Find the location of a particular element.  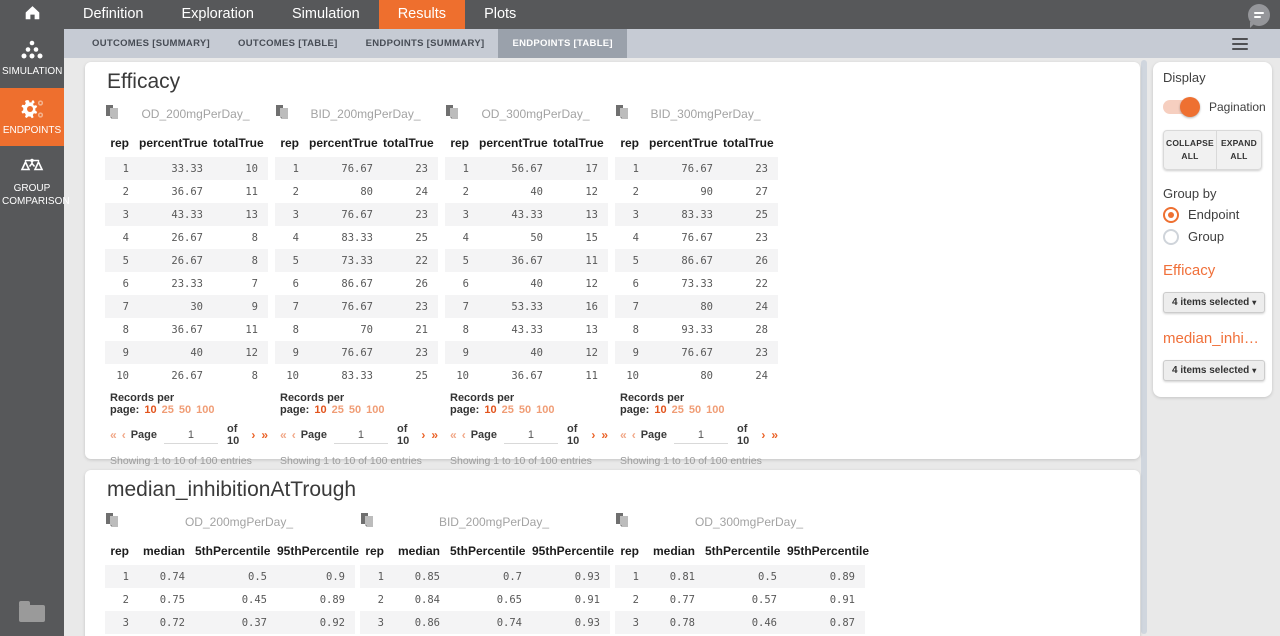

collapse-all-button: COLLAPSE ALL is located at coordinates (1190, 150).